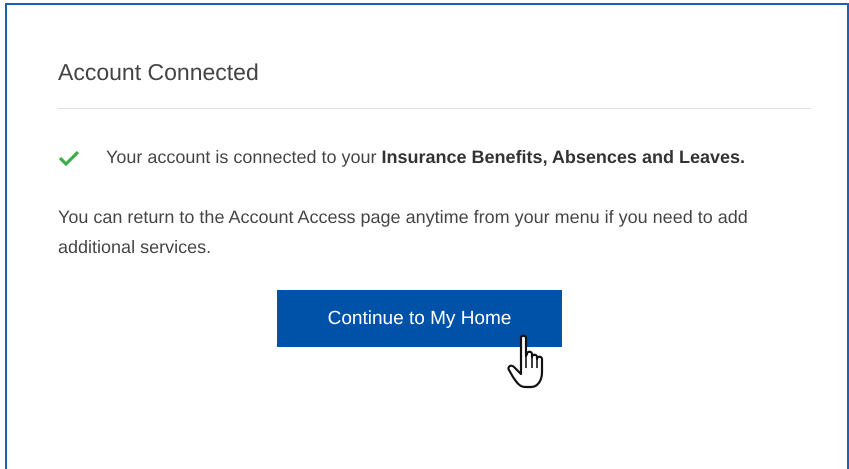 The width and height of the screenshot is (849, 469). Describe the element at coordinates (403, 232) in the screenshot. I see `info-text: You can return to the Account Access page anytime from your menu if you need to add additional services.` at that location.